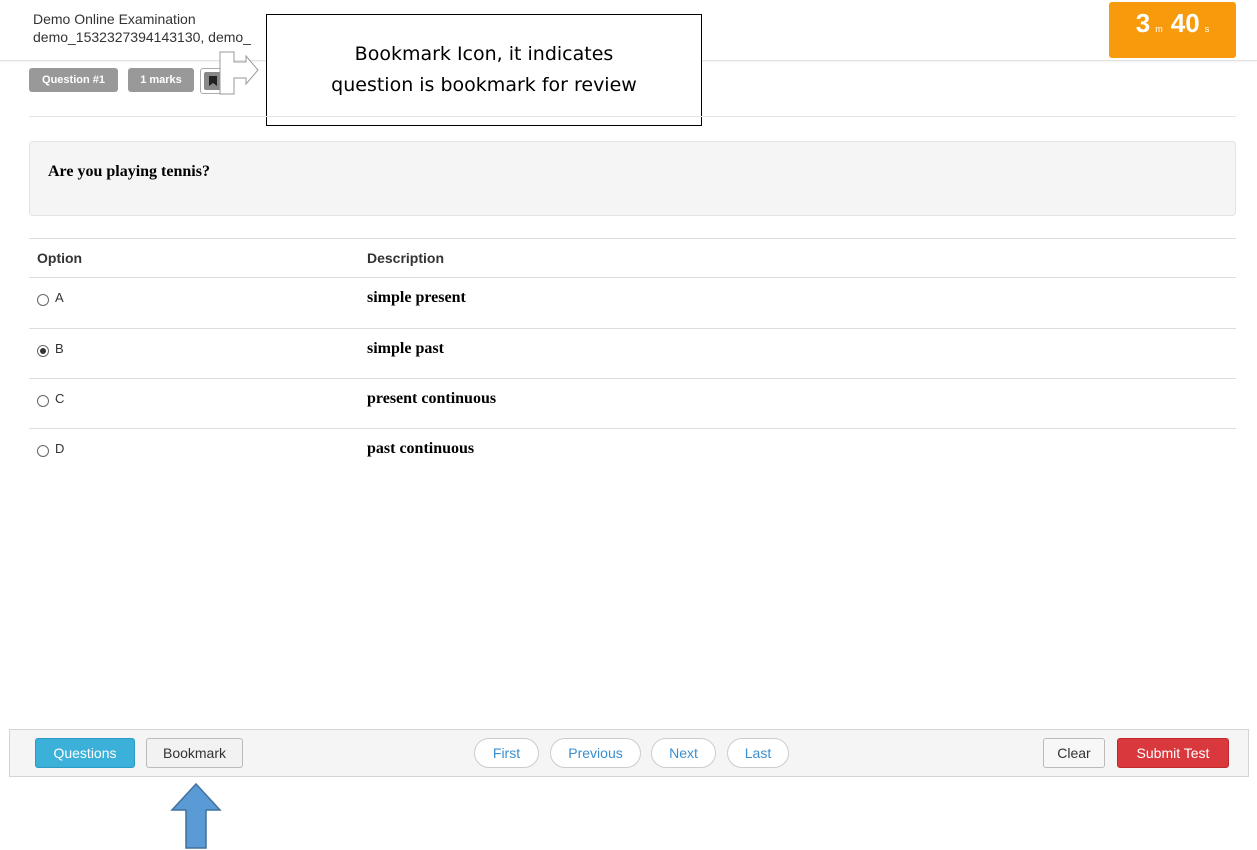 This screenshot has width=1257, height=850. What do you see at coordinates (758, 753) in the screenshot?
I see `last-button: Last` at bounding box center [758, 753].